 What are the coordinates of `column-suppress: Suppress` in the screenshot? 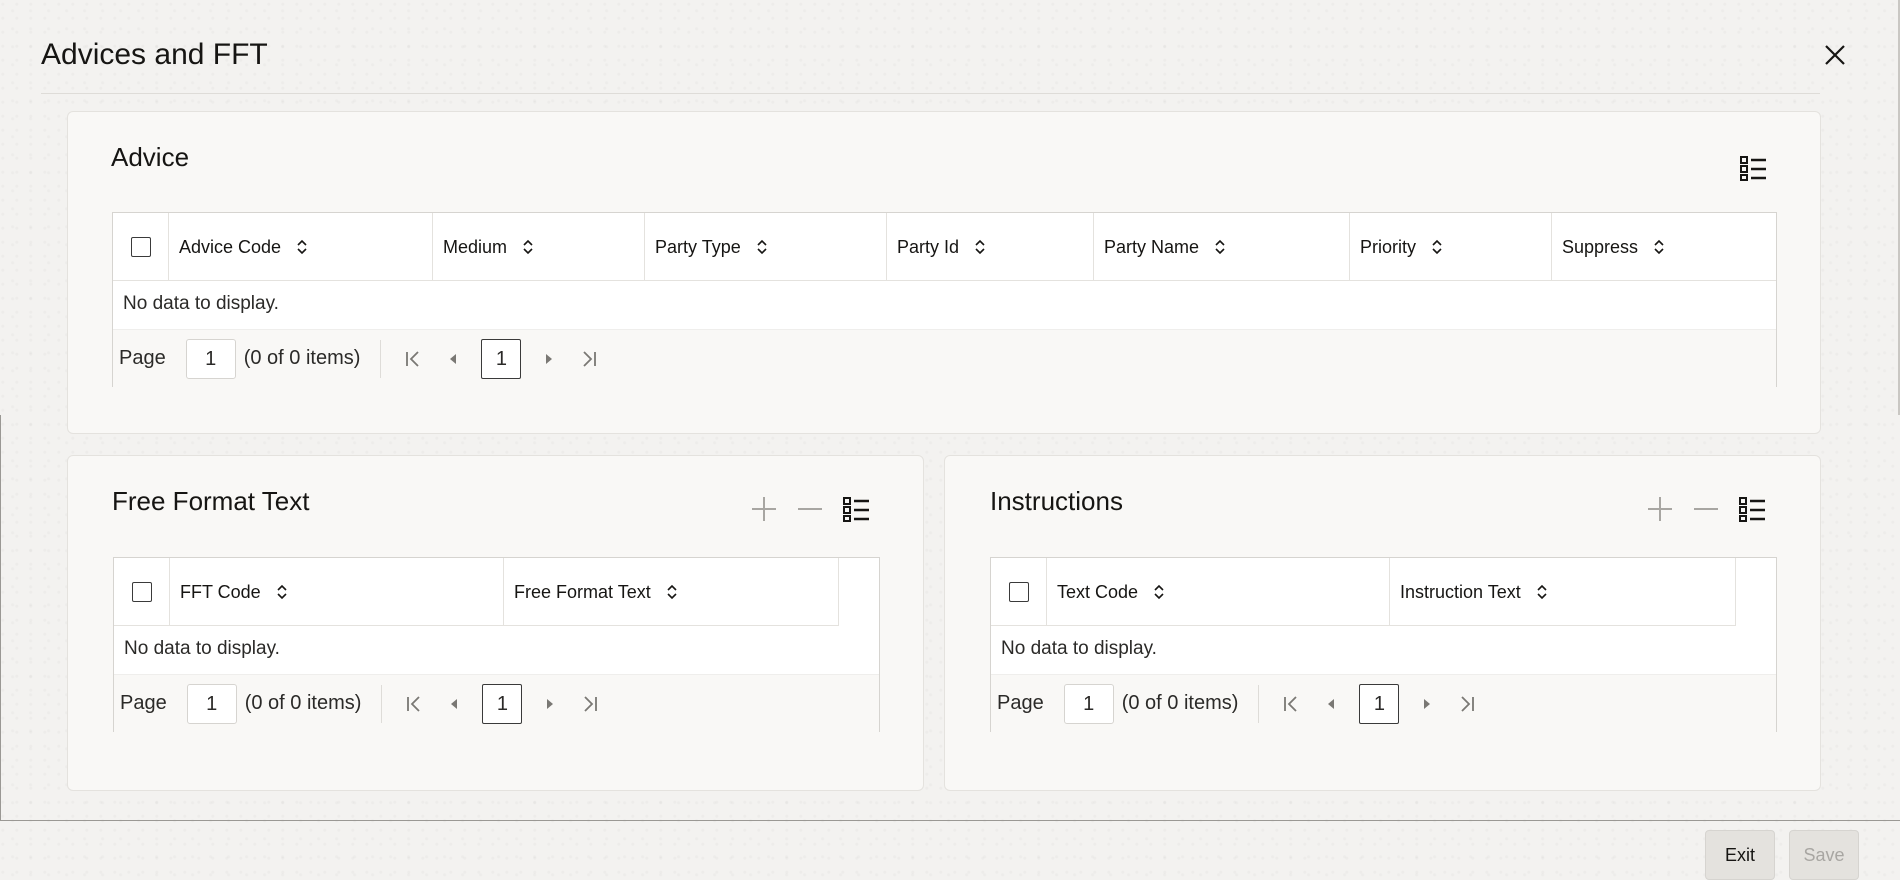 It's located at (1664, 247).